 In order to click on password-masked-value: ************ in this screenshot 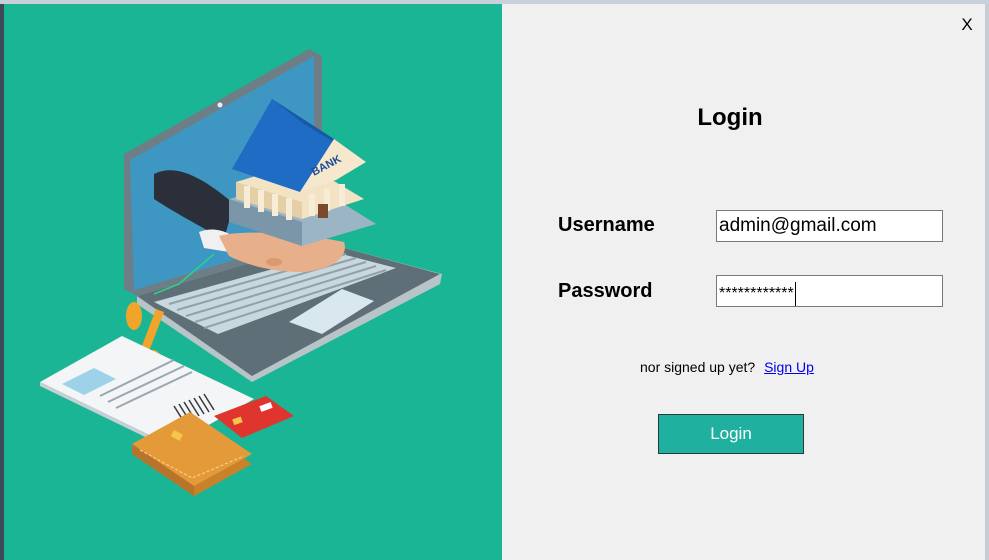, I will do `click(756, 294)`.